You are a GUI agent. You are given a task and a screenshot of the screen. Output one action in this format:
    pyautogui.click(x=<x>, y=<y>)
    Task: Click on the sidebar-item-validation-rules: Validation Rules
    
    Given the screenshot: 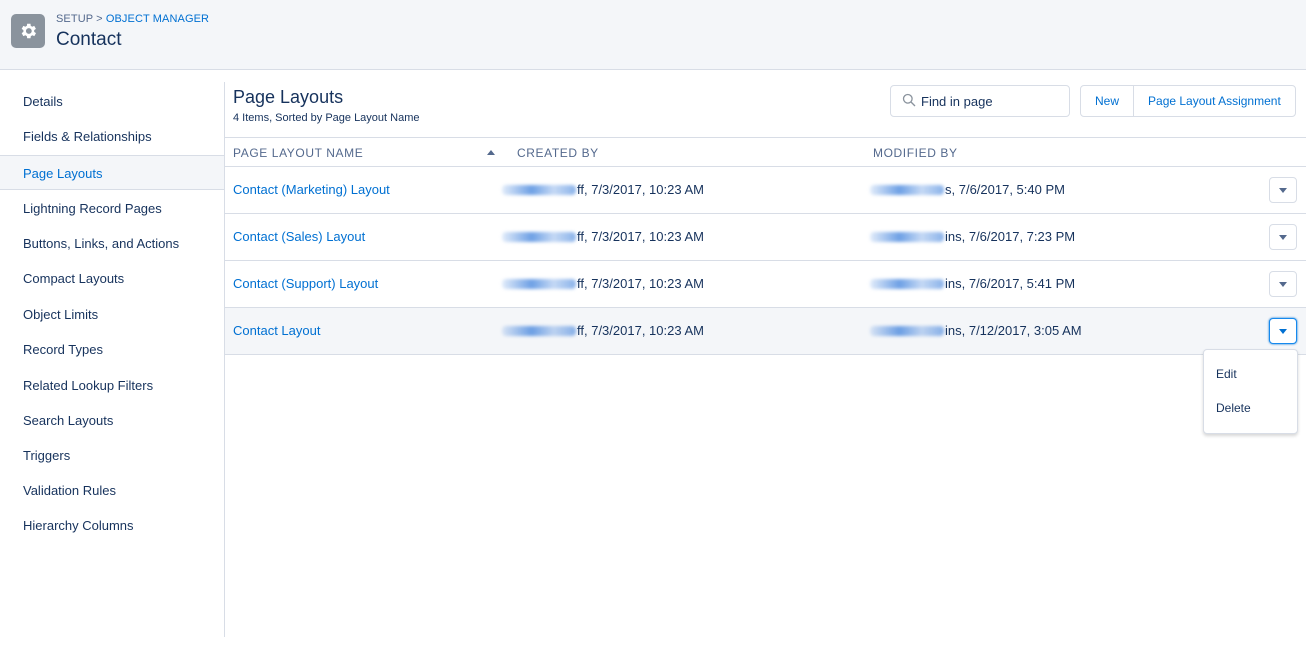 What is the action you would take?
    pyautogui.click(x=112, y=490)
    